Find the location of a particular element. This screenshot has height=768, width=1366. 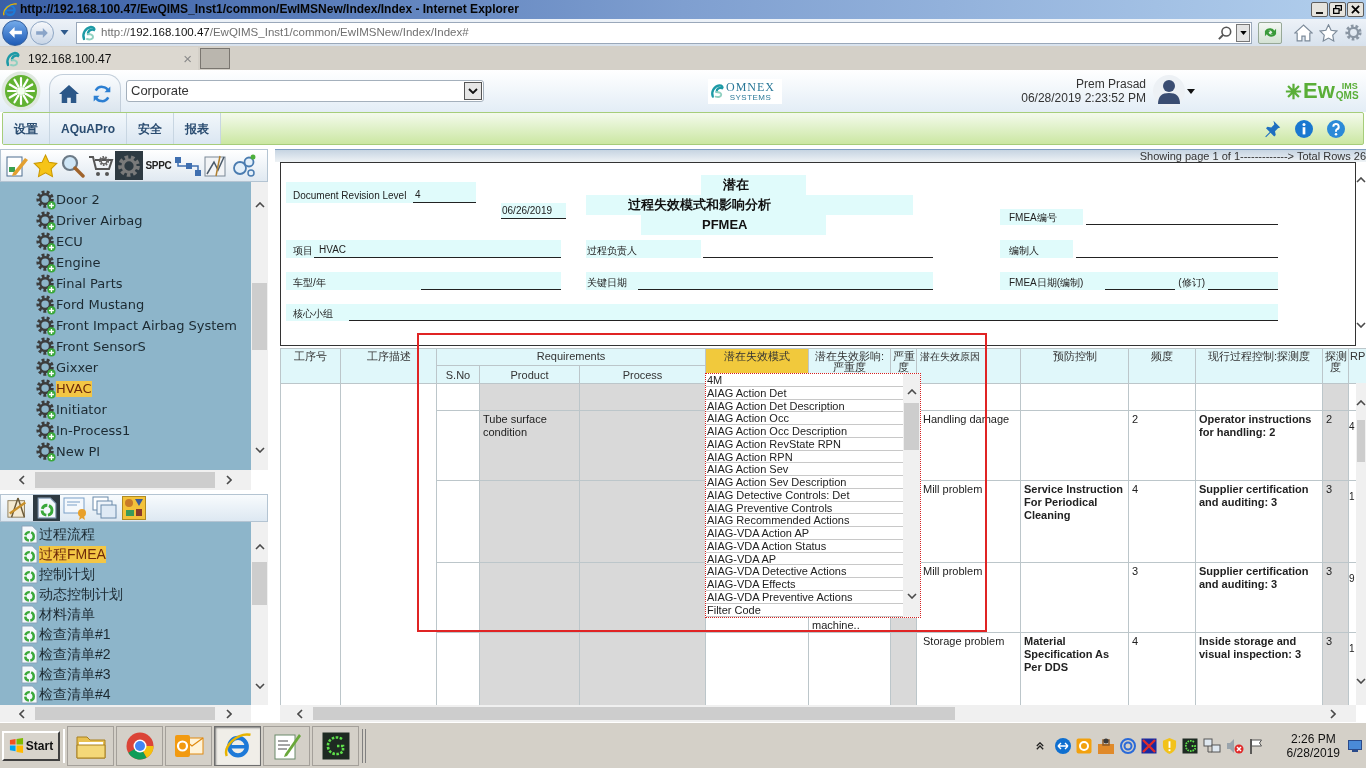

site-select: Corporate is located at coordinates (305, 91).